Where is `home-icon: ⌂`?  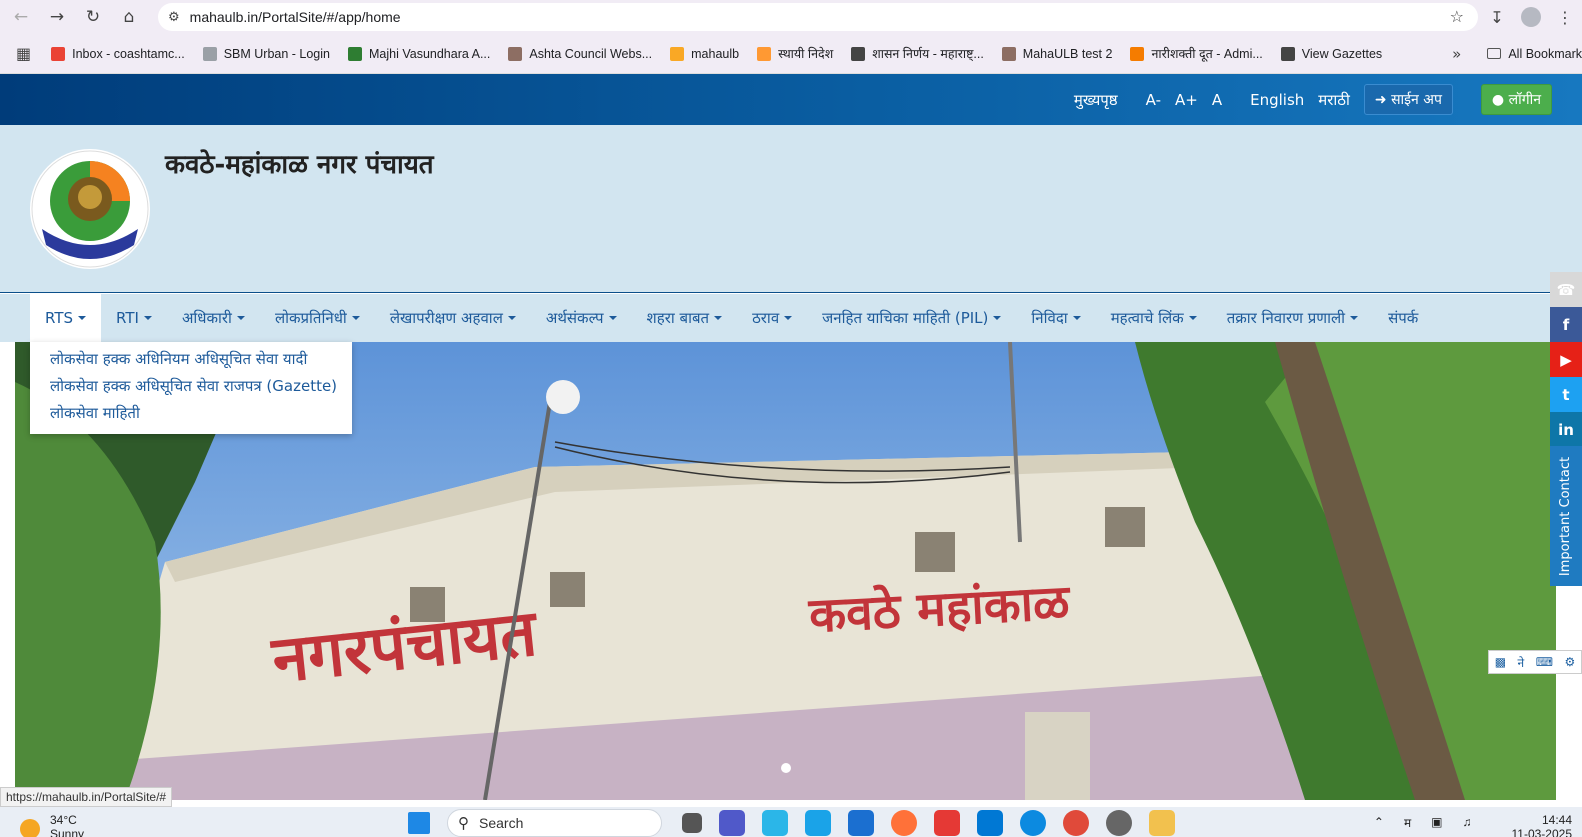 home-icon: ⌂ is located at coordinates (129, 17).